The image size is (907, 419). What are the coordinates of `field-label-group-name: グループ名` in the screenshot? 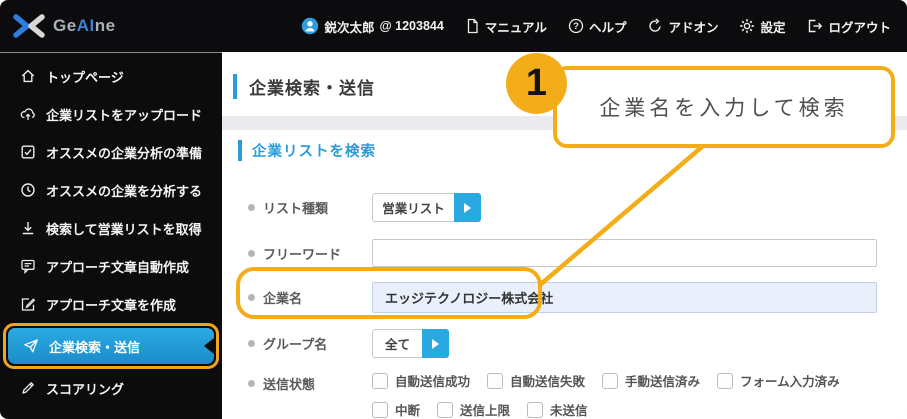 It's located at (310, 343).